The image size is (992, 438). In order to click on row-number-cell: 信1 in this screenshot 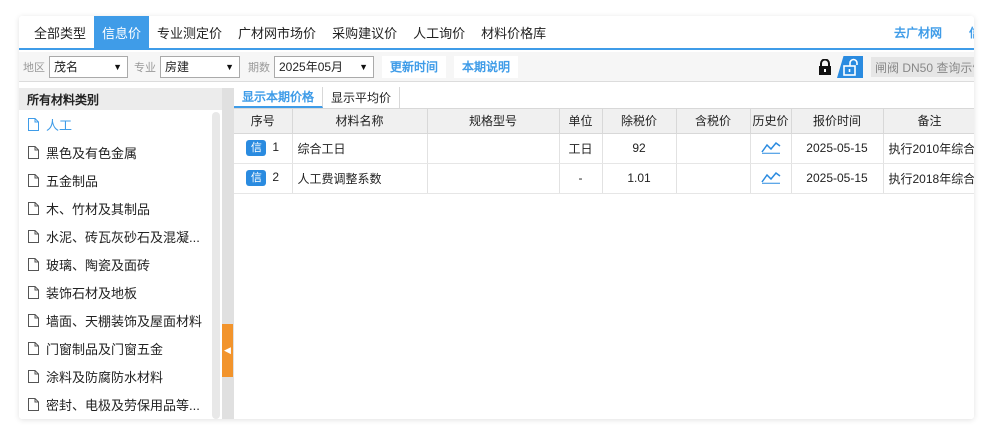, I will do `click(263, 148)`.